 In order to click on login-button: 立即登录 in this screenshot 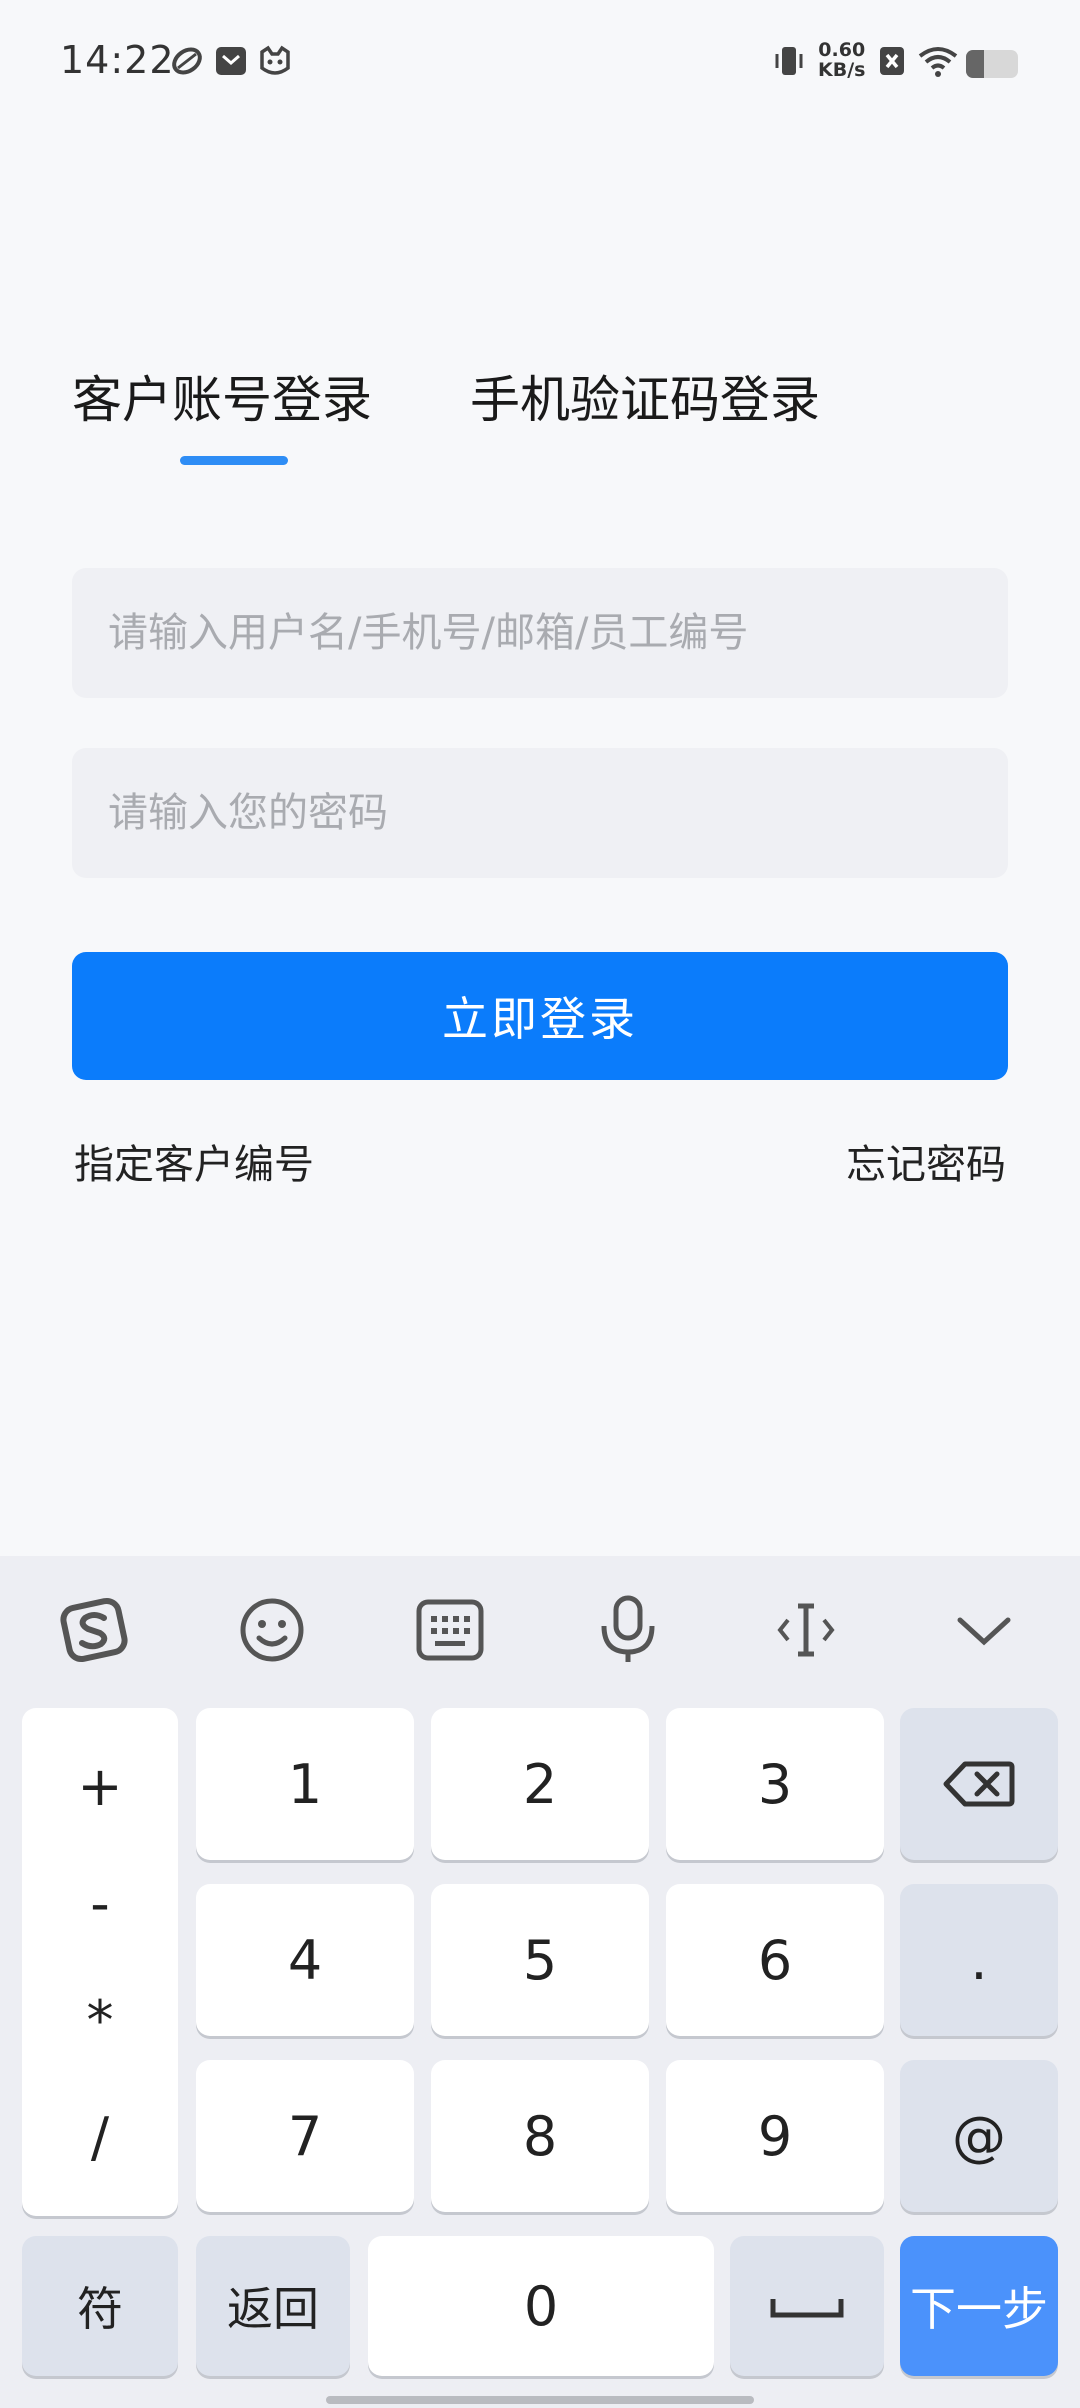, I will do `click(540, 1016)`.